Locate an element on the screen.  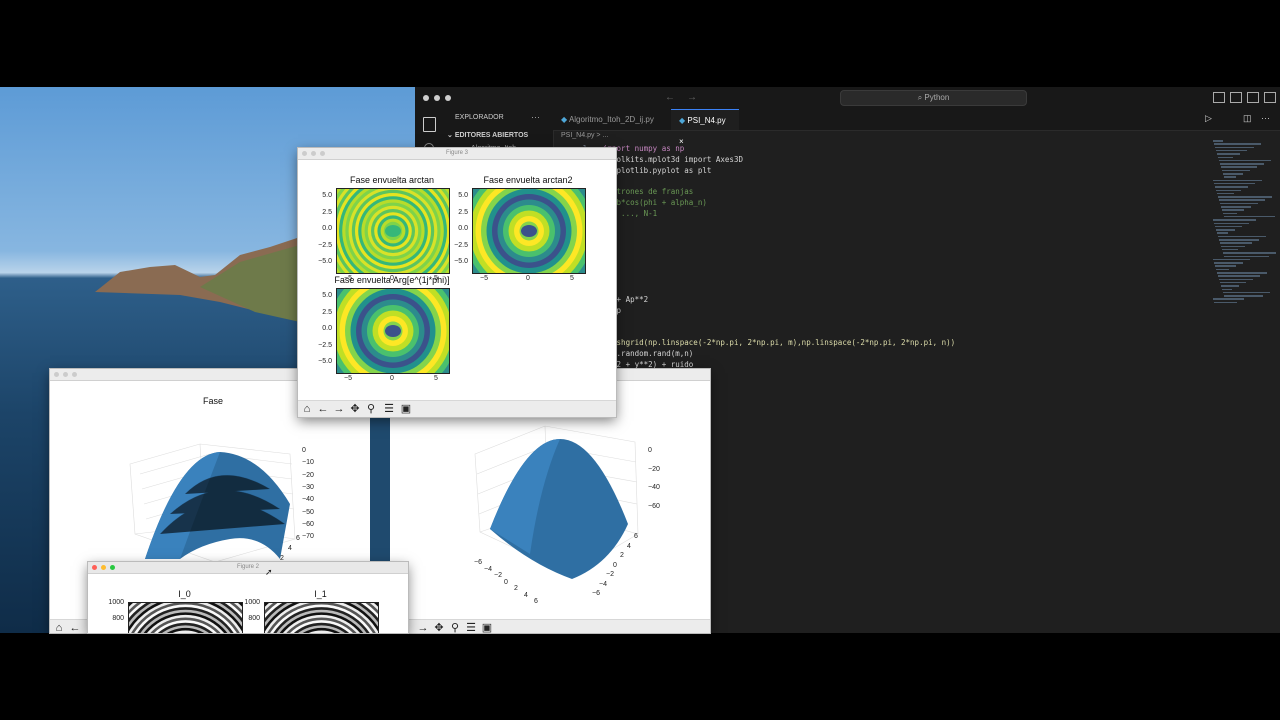
tab-label: Algoritmo_Itoh_2D_ij.py is located at coordinates (611, 119).